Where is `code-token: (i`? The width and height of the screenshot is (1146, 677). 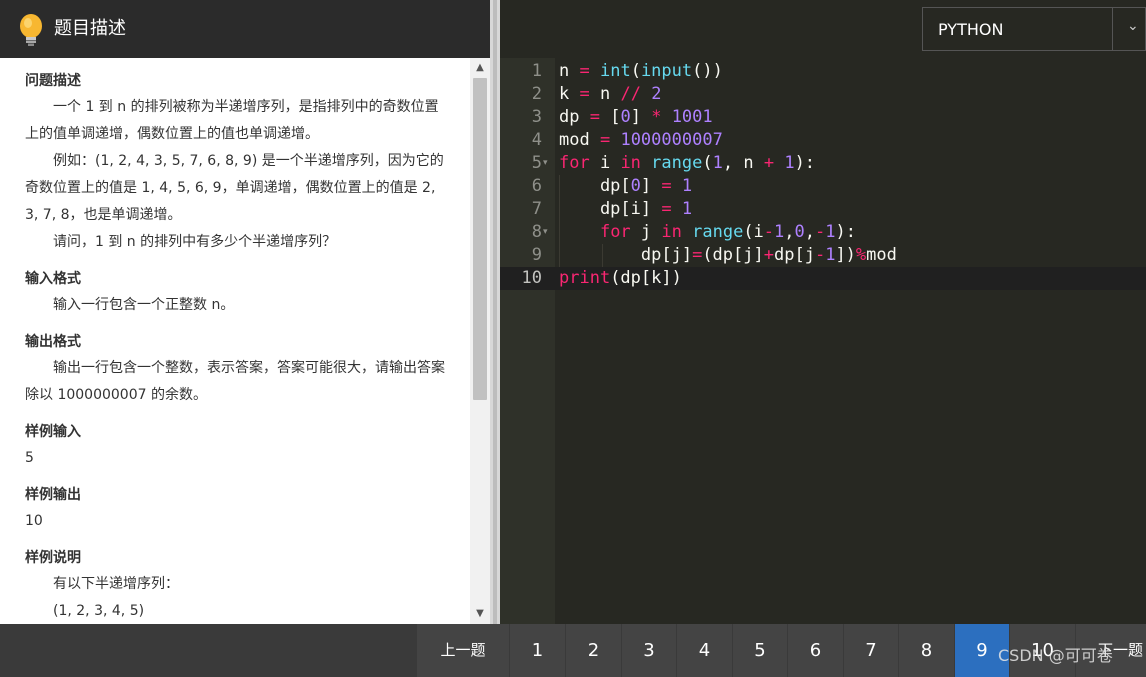 code-token: (i is located at coordinates (753, 232).